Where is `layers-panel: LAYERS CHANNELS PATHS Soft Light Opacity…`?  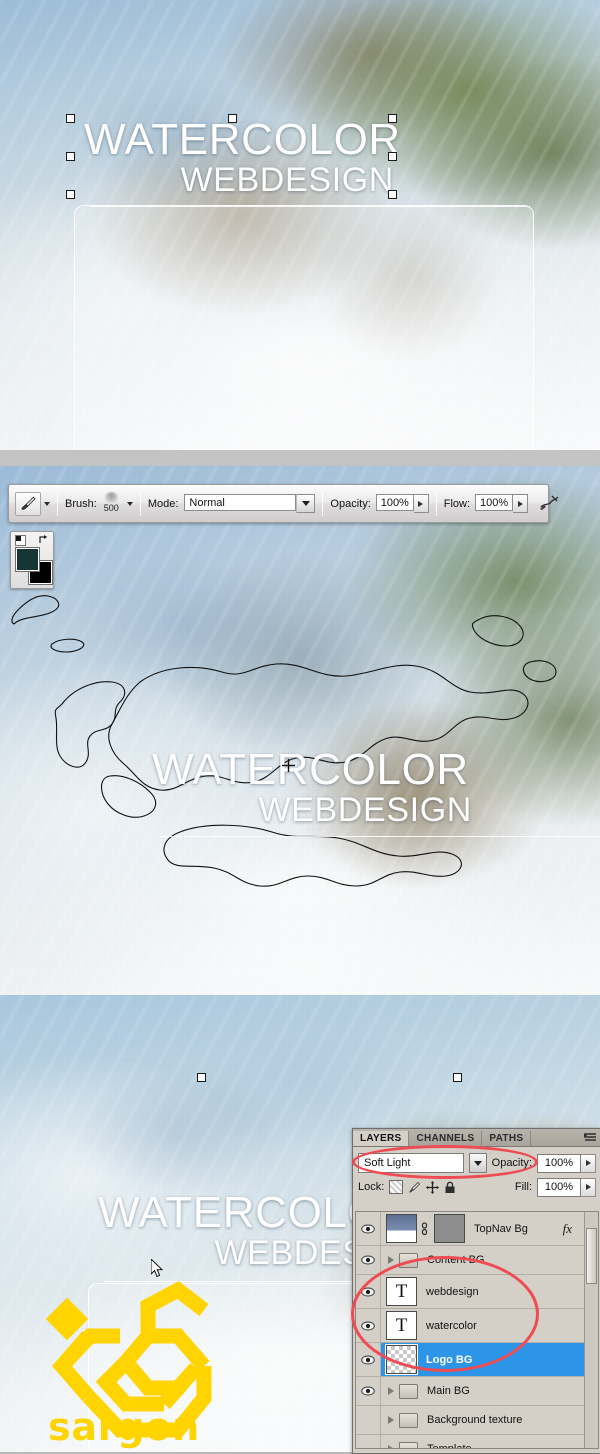 layers-panel: LAYERS CHANNELS PATHS Soft Light Opacity… is located at coordinates (476, 1291).